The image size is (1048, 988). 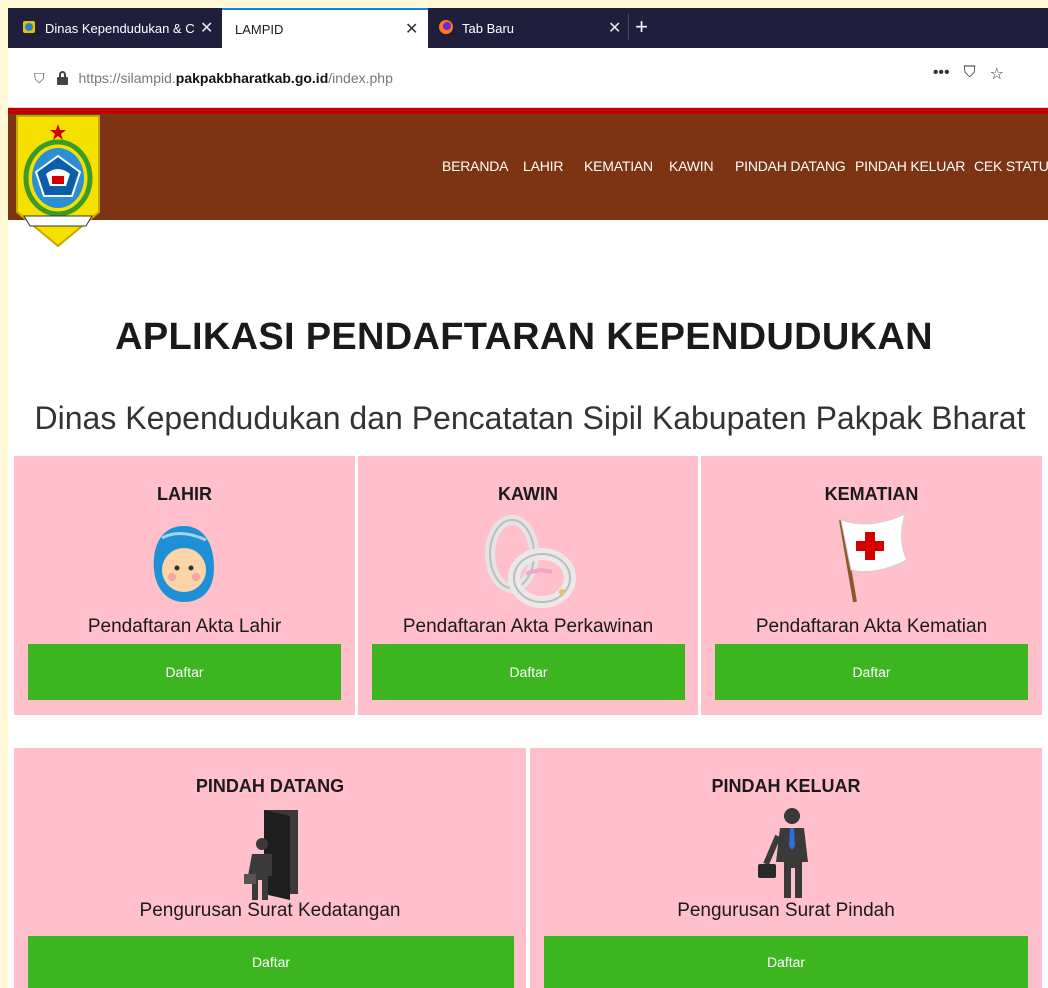 What do you see at coordinates (528, 626) in the screenshot?
I see `card-description: Pendaftaran Akta Perkawinan` at bounding box center [528, 626].